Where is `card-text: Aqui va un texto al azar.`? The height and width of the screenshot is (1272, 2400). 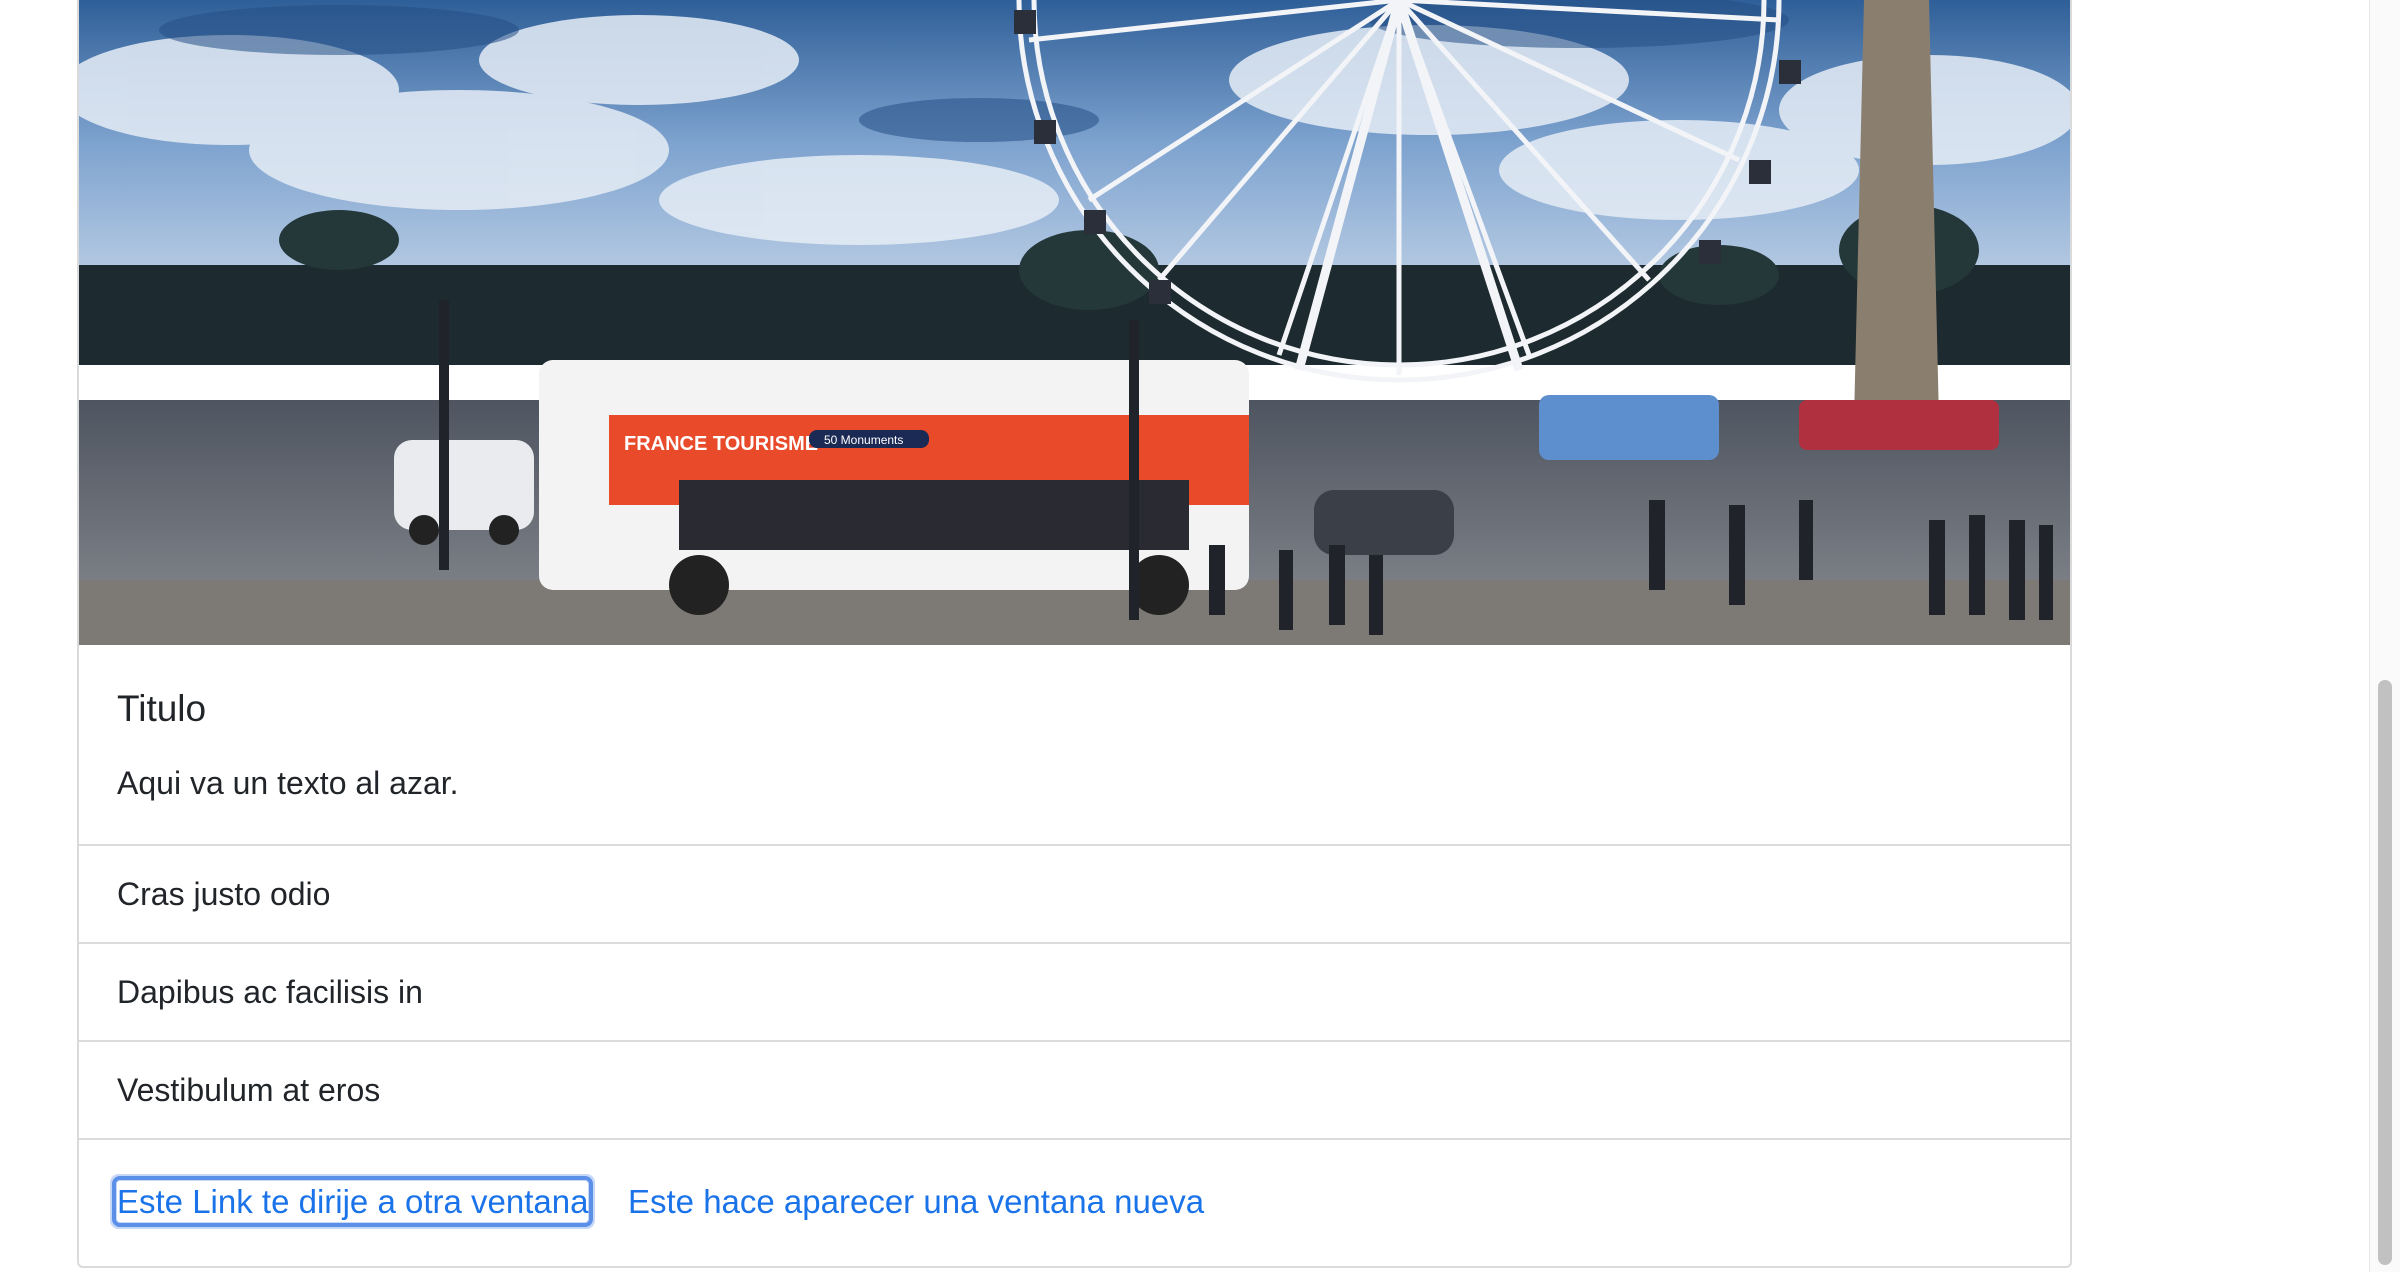 card-text: Aqui va un texto al azar. is located at coordinates (288, 783).